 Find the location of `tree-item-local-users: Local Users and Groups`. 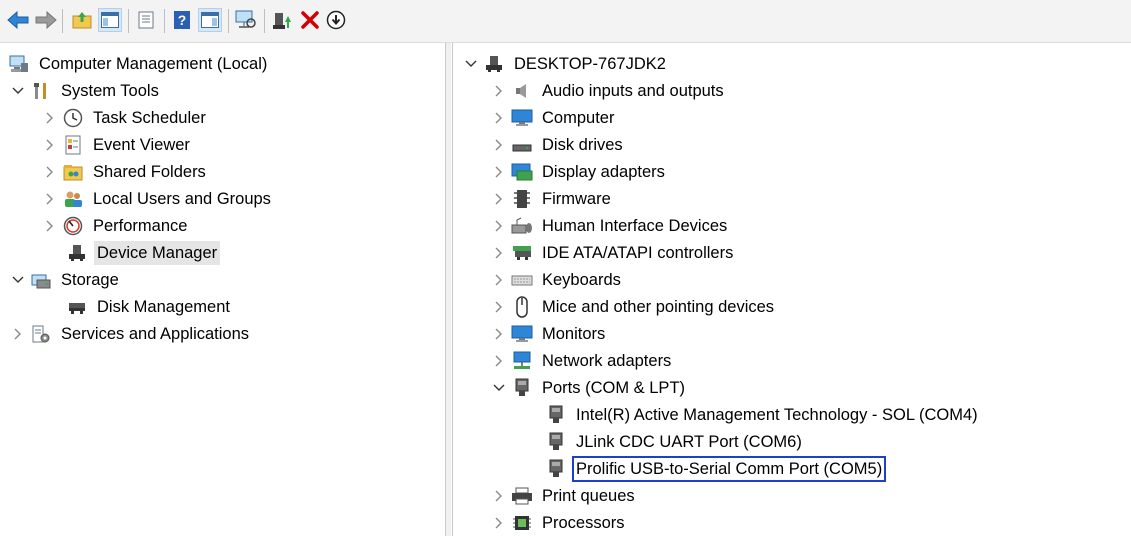

tree-item-local-users: Local Users and Groups is located at coordinates (158, 199).